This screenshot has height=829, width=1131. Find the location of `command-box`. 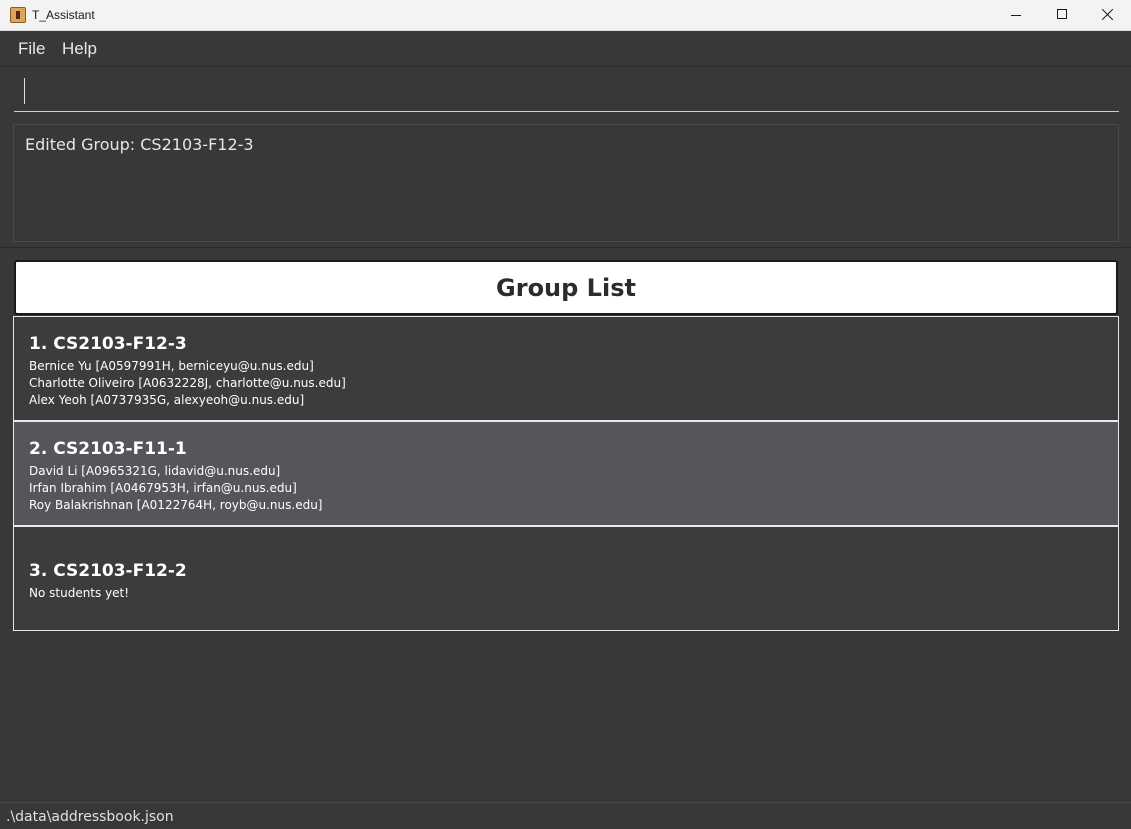

command-box is located at coordinates (565, 92).